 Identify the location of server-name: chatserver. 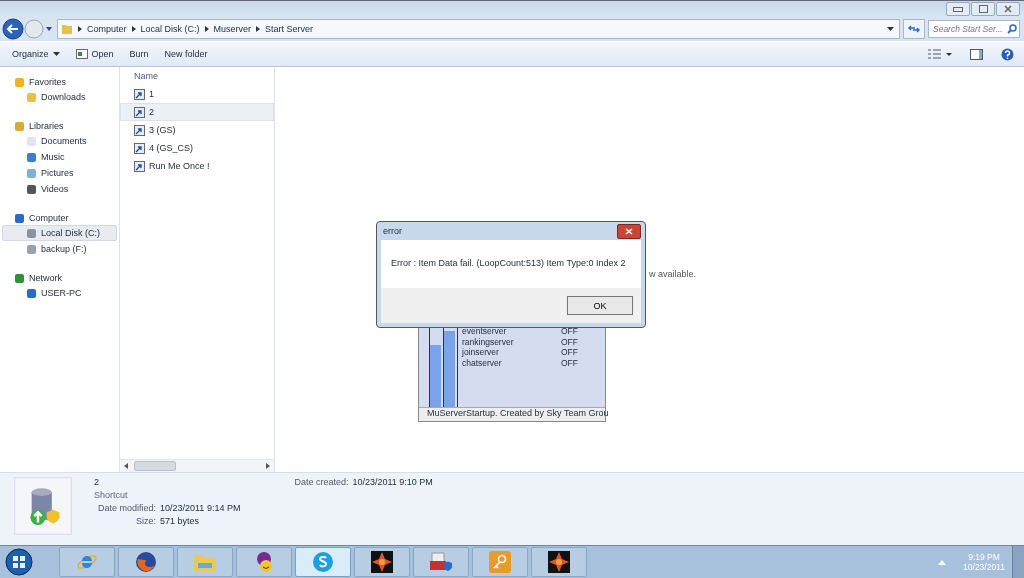
(482, 362).